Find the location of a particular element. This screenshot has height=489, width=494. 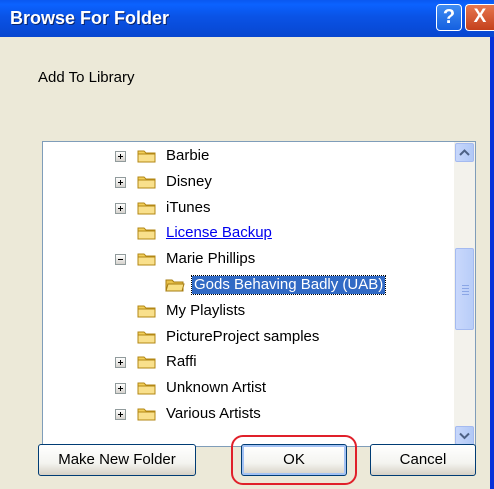

scroll-up-button is located at coordinates (464, 152).